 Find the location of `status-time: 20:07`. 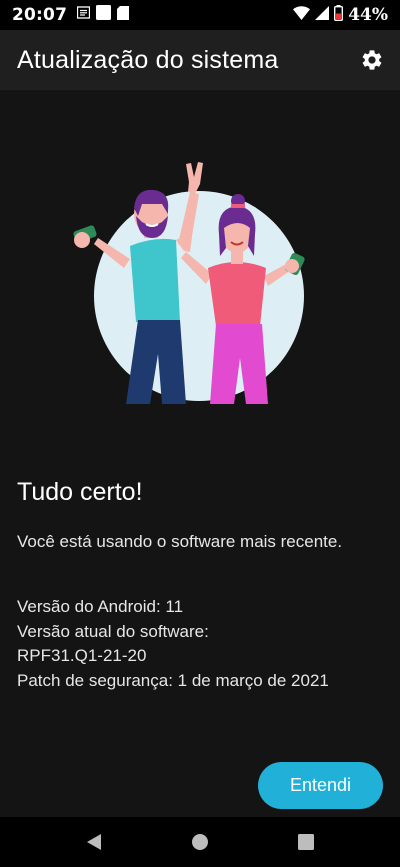

status-time: 20:07 is located at coordinates (40, 15).